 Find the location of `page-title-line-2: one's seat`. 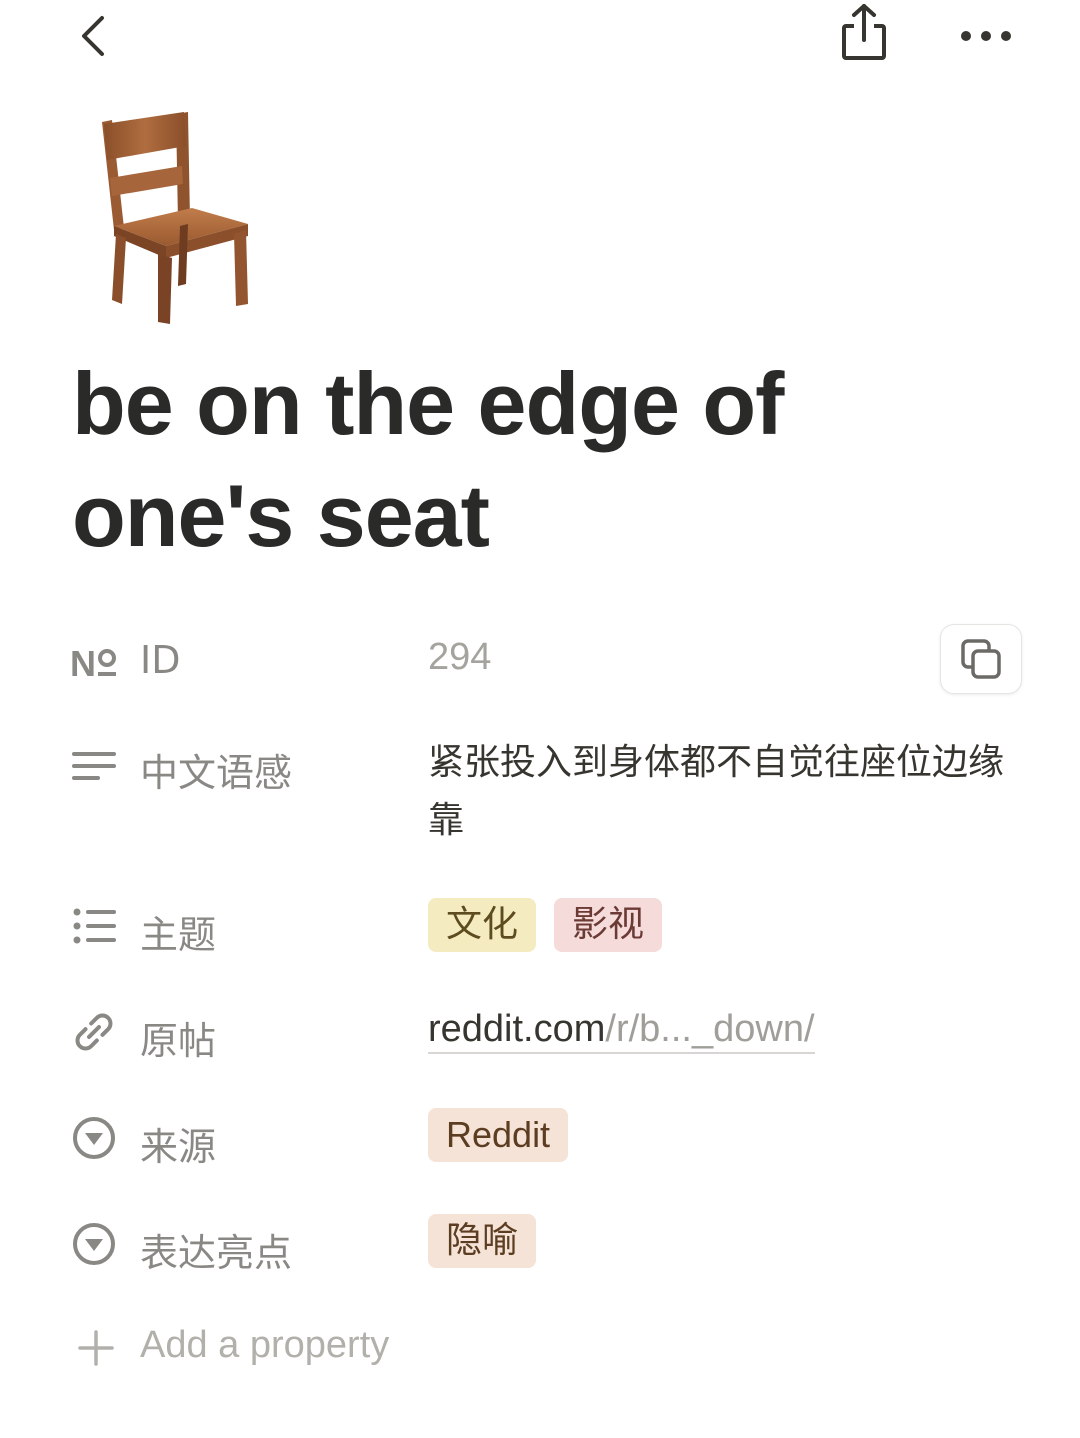

page-title-line-2: one's seat is located at coordinates (281, 515).